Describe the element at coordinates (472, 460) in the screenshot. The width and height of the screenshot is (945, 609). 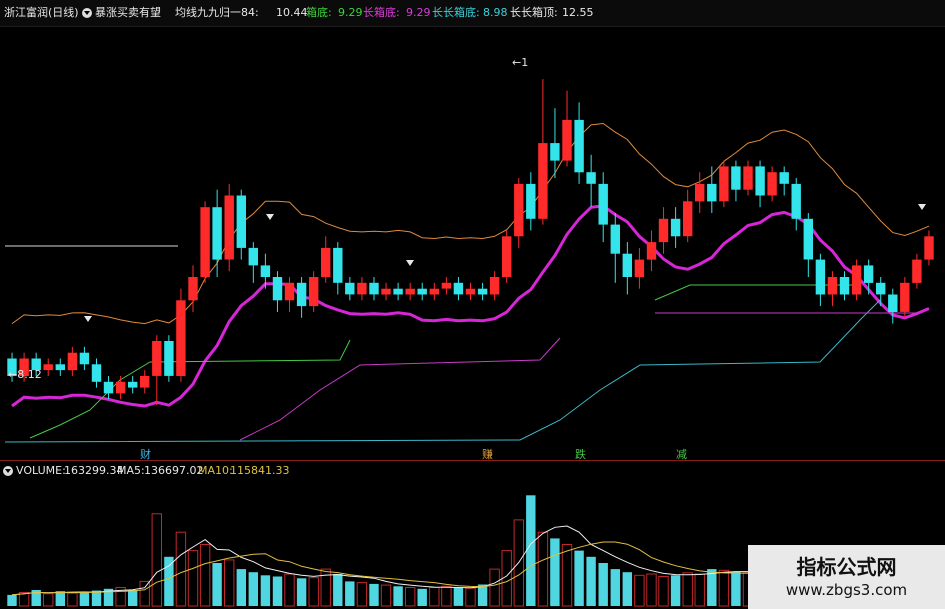
I see `panel-divider` at that location.